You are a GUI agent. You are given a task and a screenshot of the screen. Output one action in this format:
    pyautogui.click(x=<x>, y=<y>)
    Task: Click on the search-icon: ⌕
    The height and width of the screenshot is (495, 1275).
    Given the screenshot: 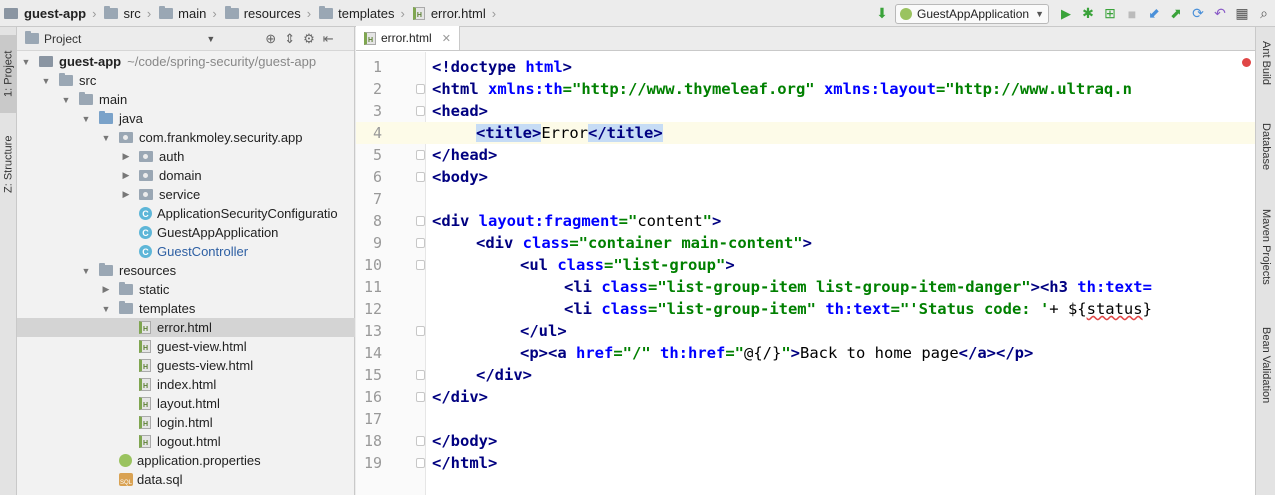 What is the action you would take?
    pyautogui.click(x=1264, y=14)
    